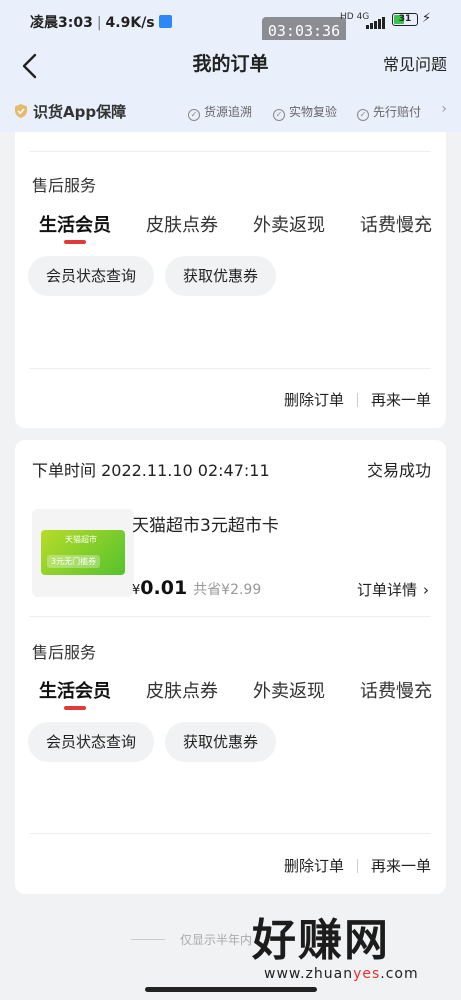  Describe the element at coordinates (148, 939) in the screenshot. I see `divider-line` at that location.